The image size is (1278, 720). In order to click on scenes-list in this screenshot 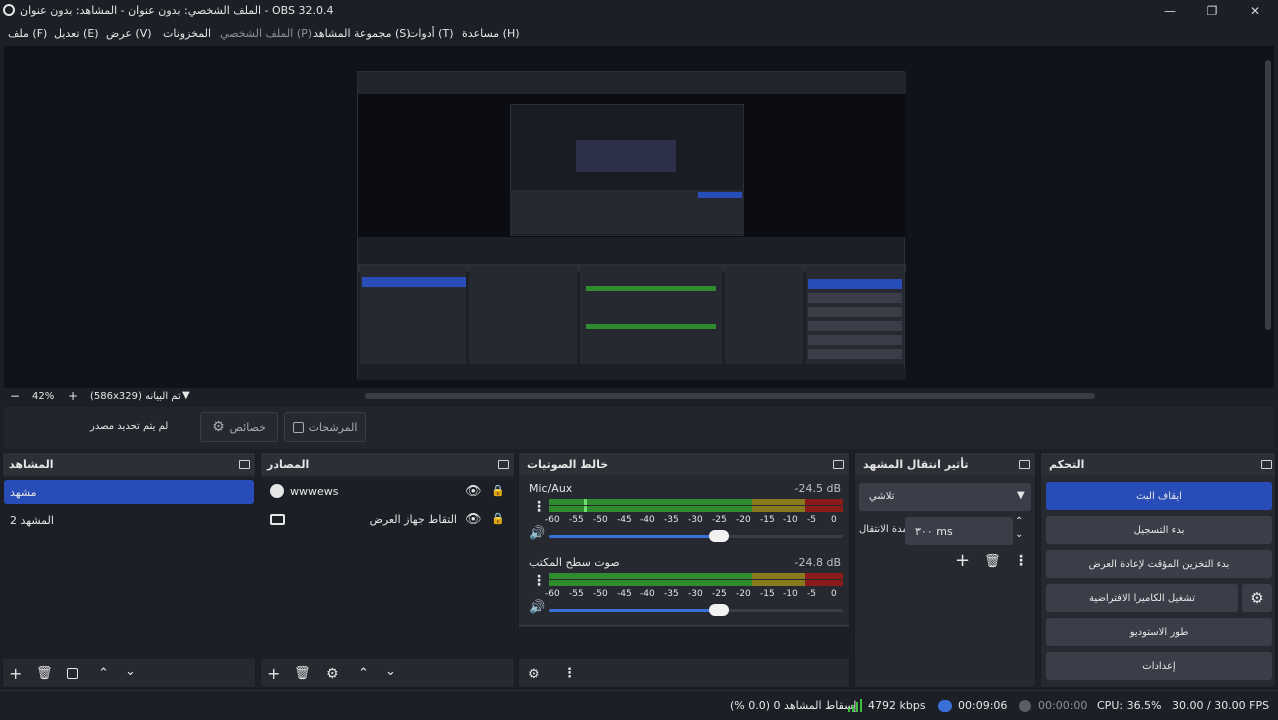, I will do `click(129, 568)`.